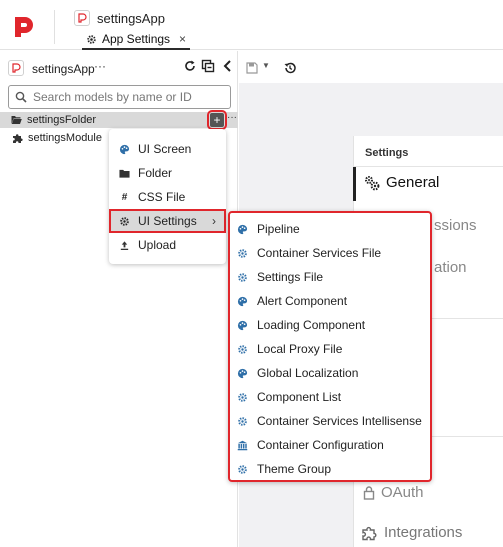  Describe the element at coordinates (208, 66) in the screenshot. I see `collapse-all-icon` at that location.